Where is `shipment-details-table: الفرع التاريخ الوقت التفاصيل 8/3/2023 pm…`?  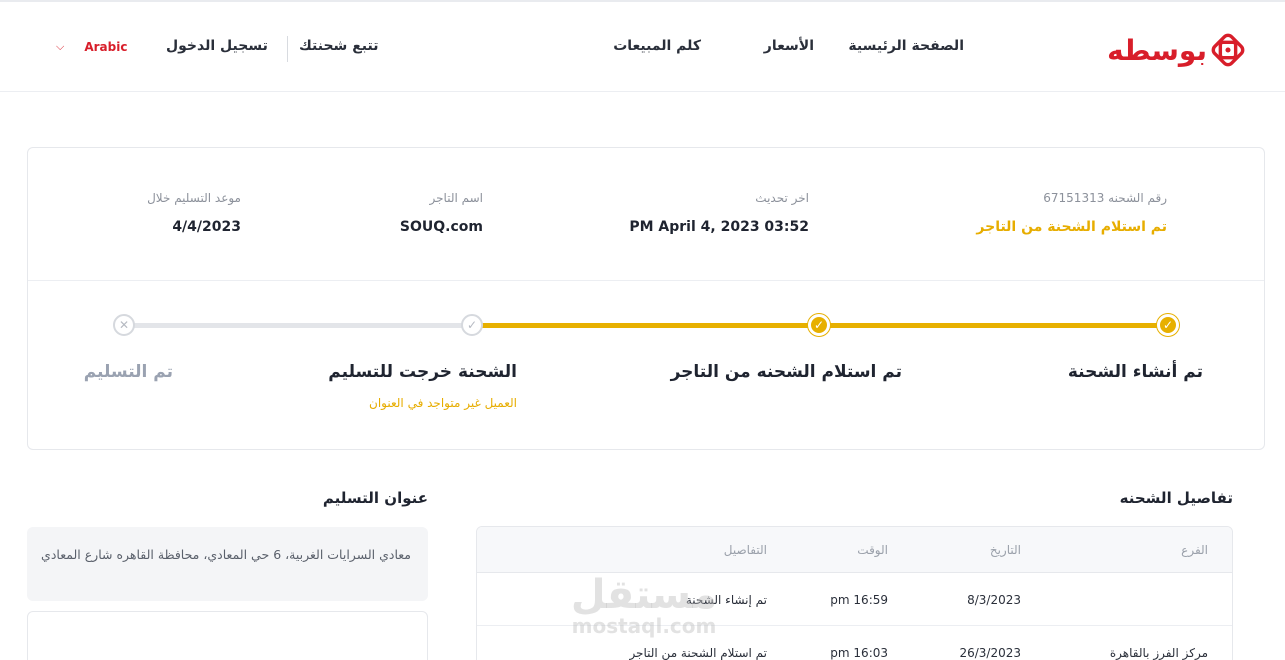 shipment-details-table: الفرع التاريخ الوقت التفاصيل 8/3/2023 pm… is located at coordinates (854, 593).